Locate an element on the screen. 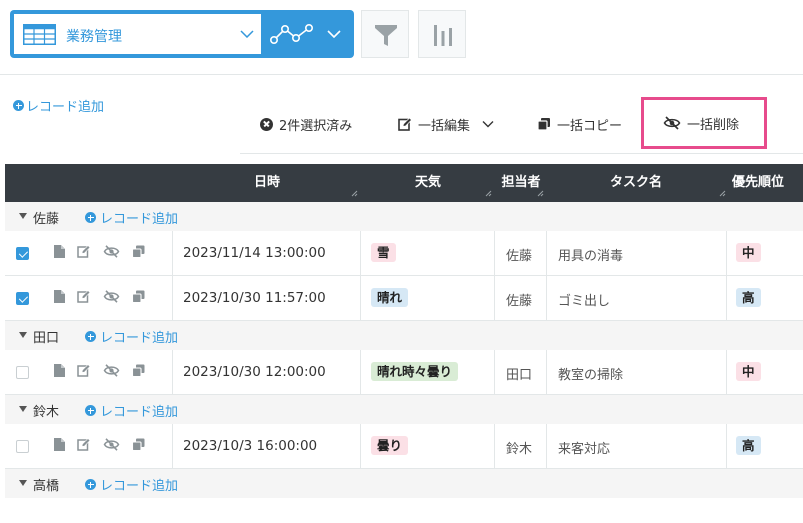 The image size is (803, 523). group-name: 鈴木 is located at coordinates (46, 412).